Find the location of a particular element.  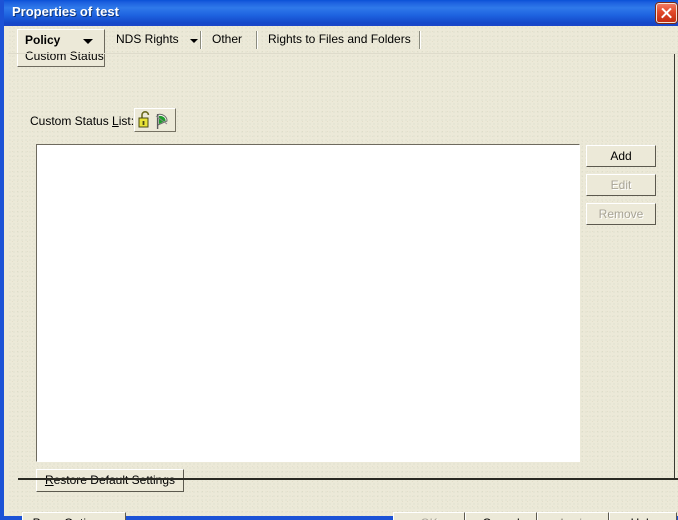

custom-status-icon-button is located at coordinates (155, 120).